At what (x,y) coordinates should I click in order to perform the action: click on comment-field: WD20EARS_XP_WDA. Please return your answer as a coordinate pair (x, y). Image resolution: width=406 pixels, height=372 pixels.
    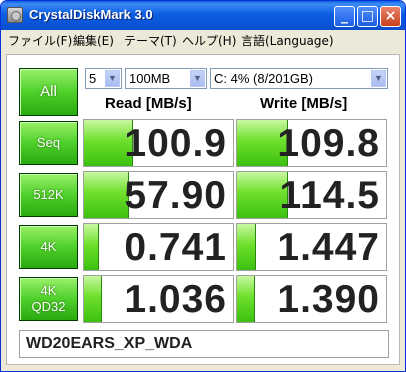
    Looking at the image, I should click on (204, 344).